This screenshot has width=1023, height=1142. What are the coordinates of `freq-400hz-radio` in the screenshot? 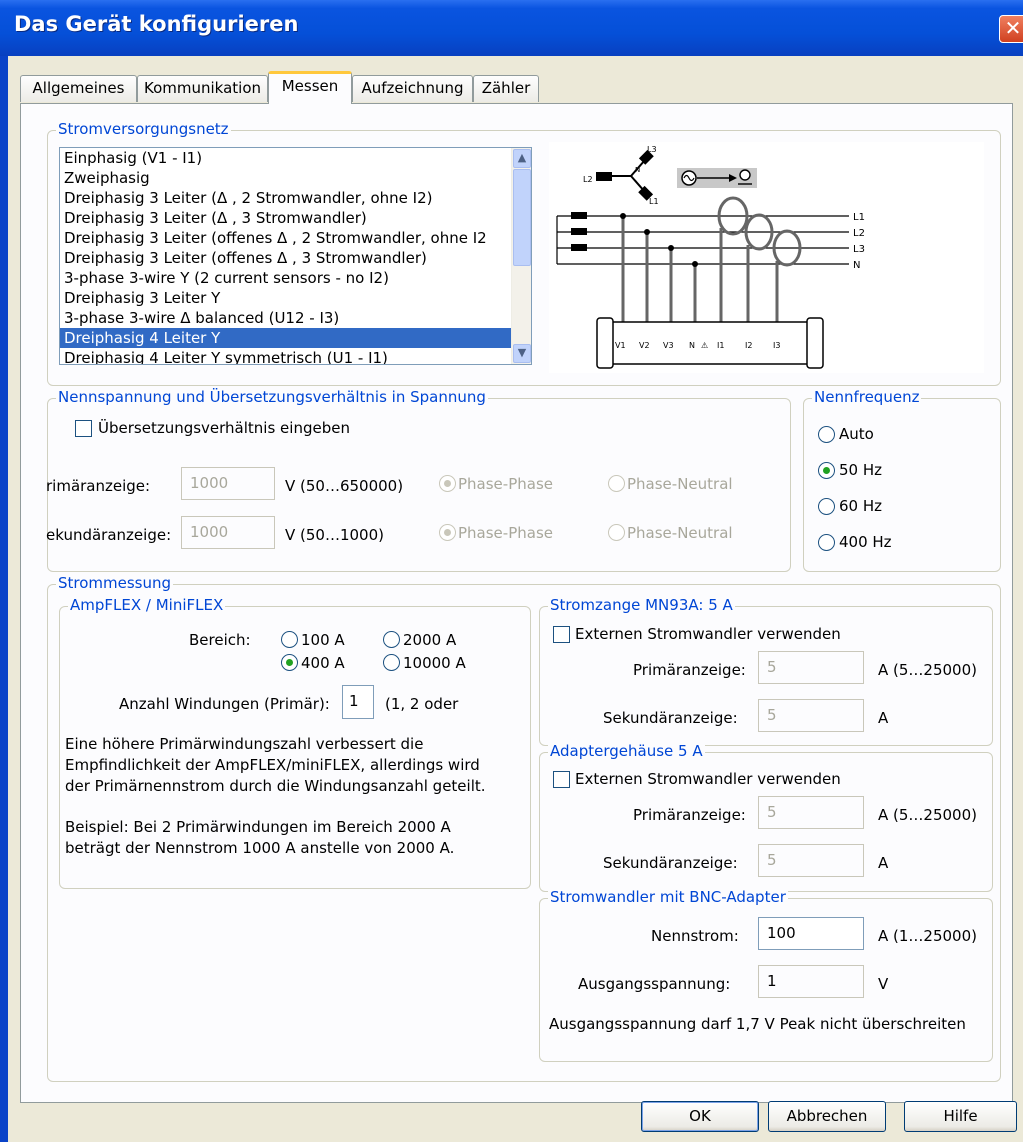 It's located at (826, 542).